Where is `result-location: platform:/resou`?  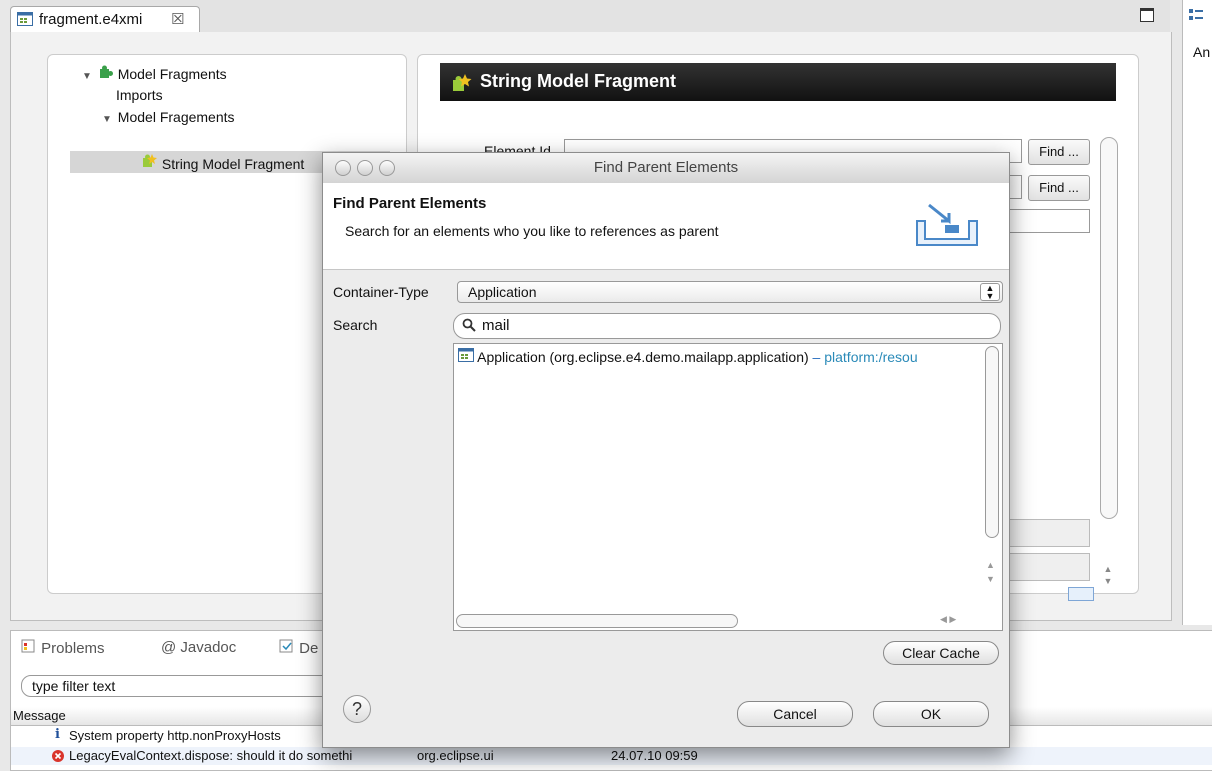
result-location: platform:/resou is located at coordinates (871, 357).